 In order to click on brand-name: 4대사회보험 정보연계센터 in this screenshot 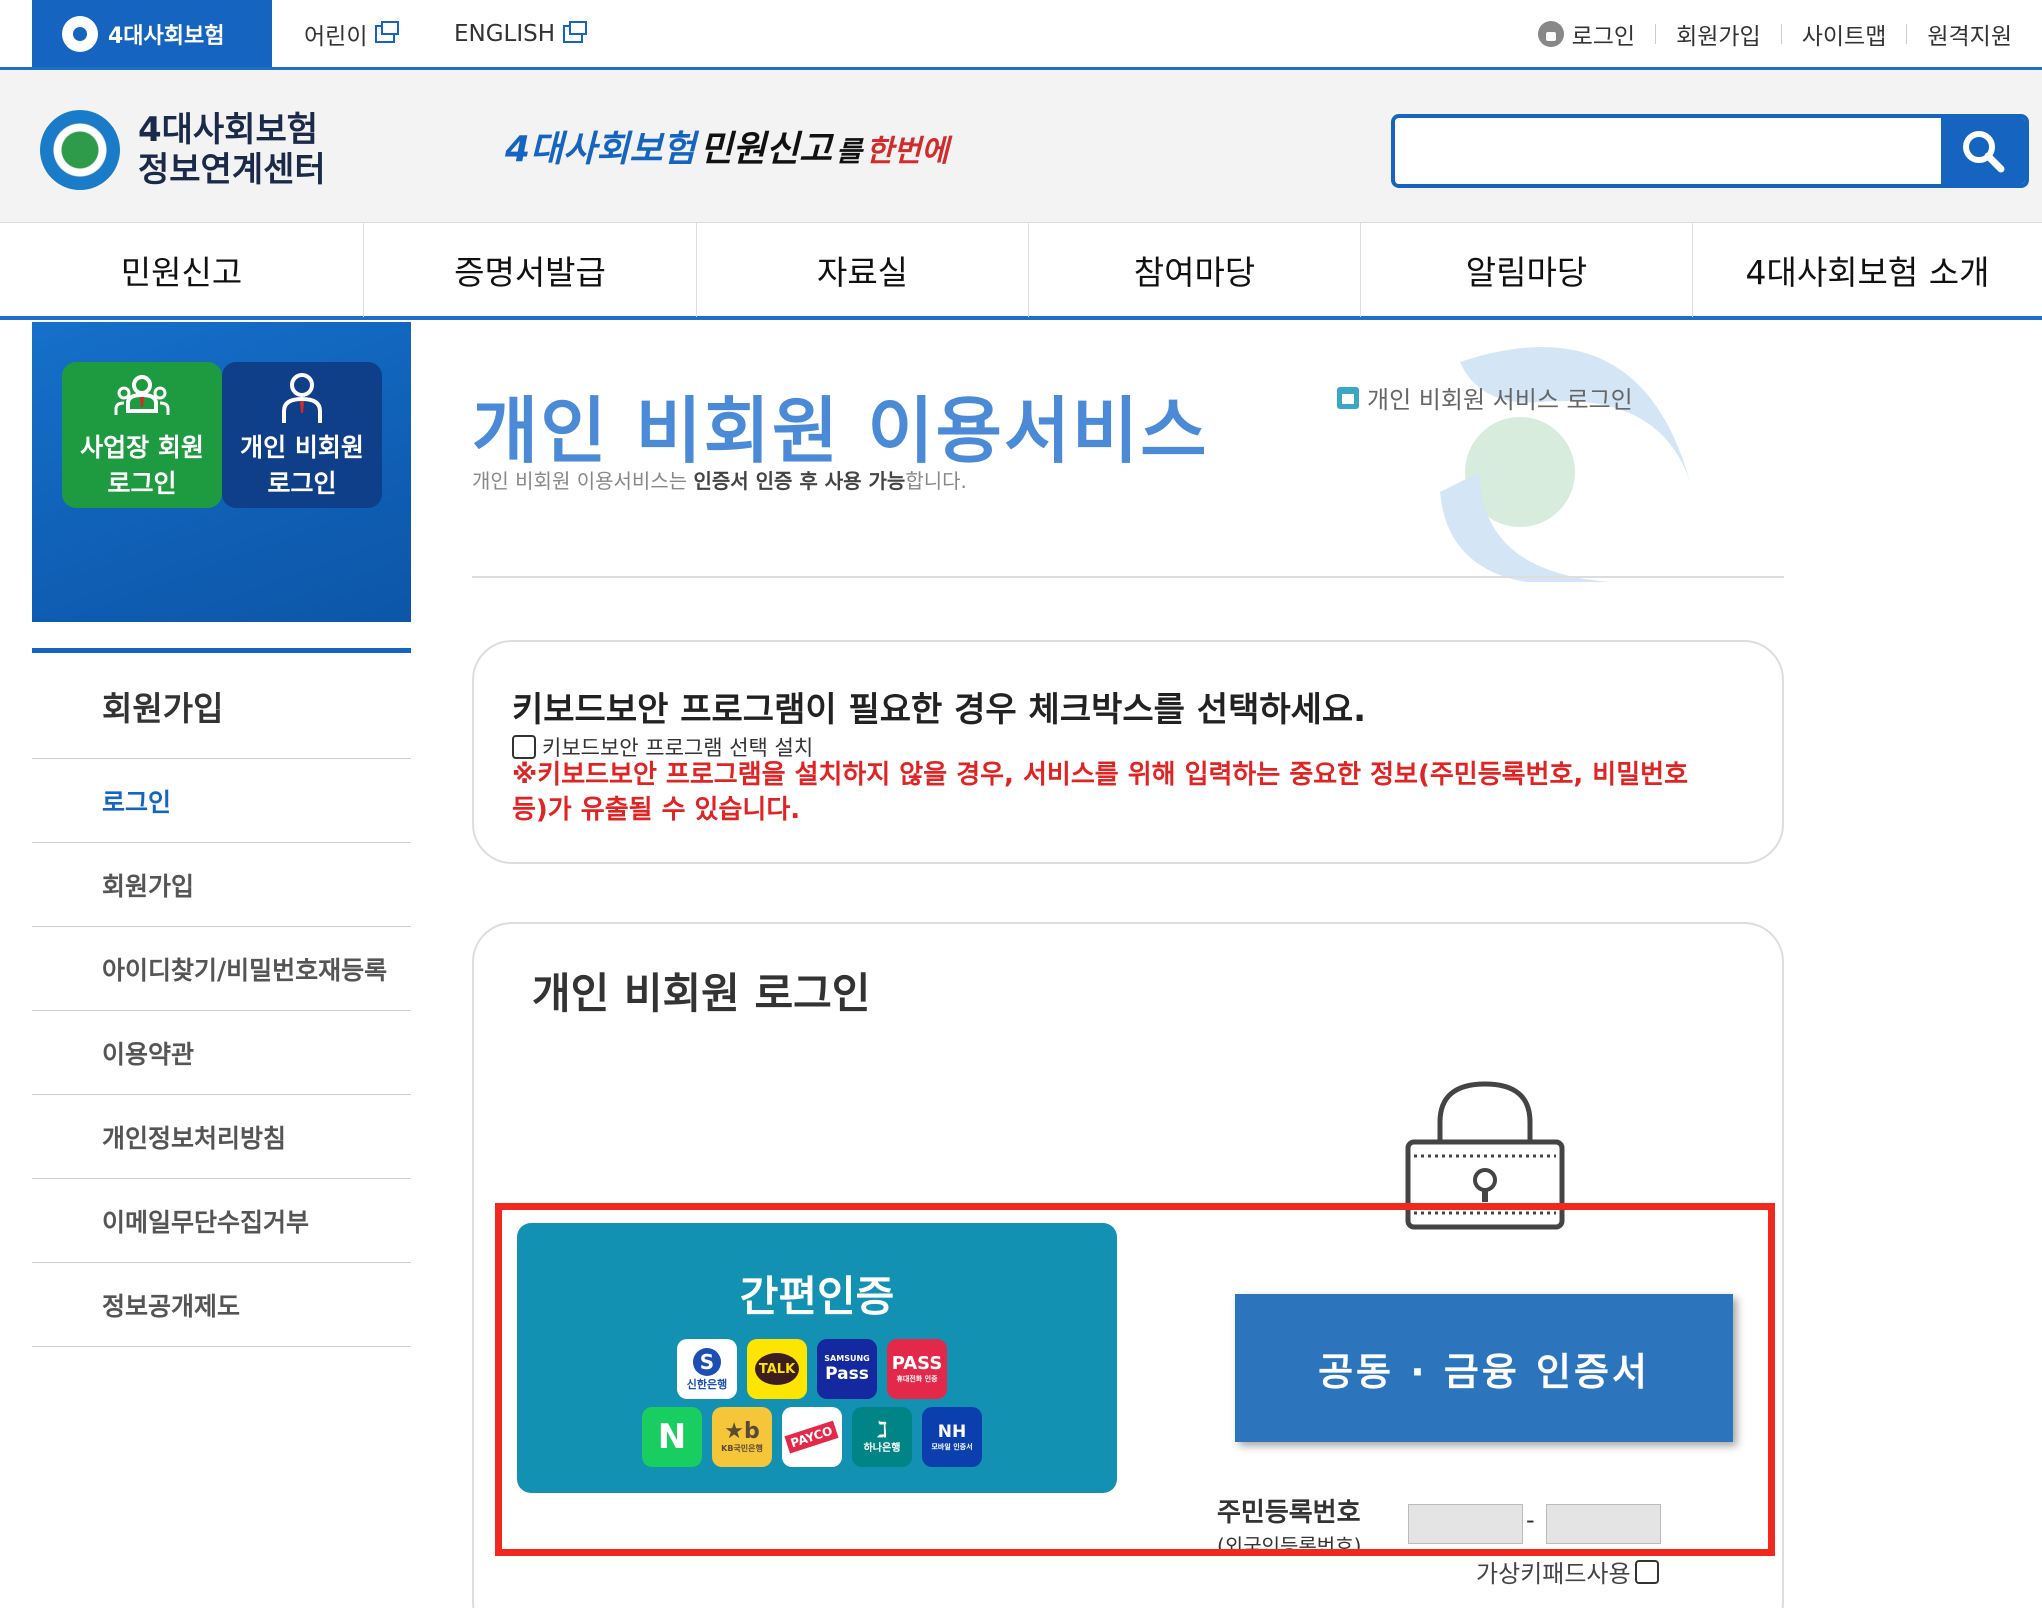, I will do `click(232, 150)`.